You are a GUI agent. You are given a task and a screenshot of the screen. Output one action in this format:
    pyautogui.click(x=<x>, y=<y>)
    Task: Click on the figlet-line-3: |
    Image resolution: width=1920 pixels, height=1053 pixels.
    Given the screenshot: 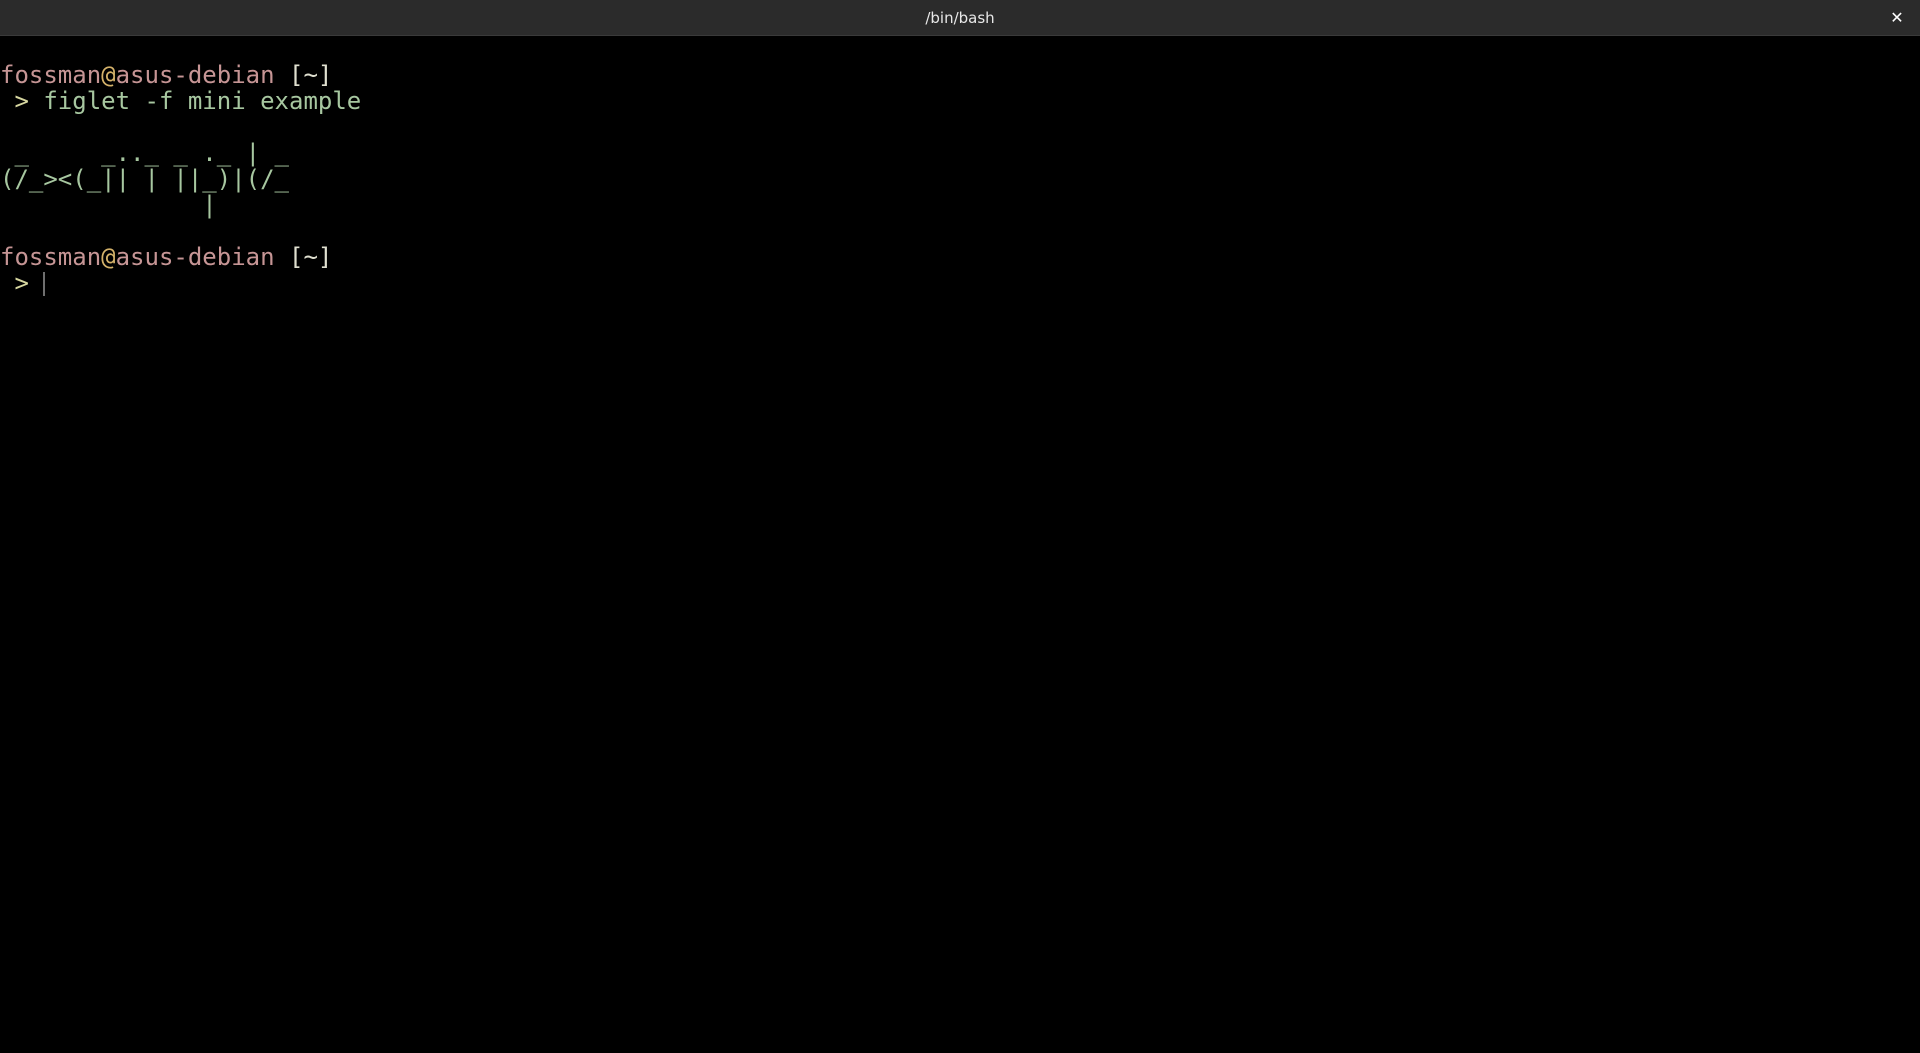 What is the action you would take?
    pyautogui.click(x=144, y=205)
    